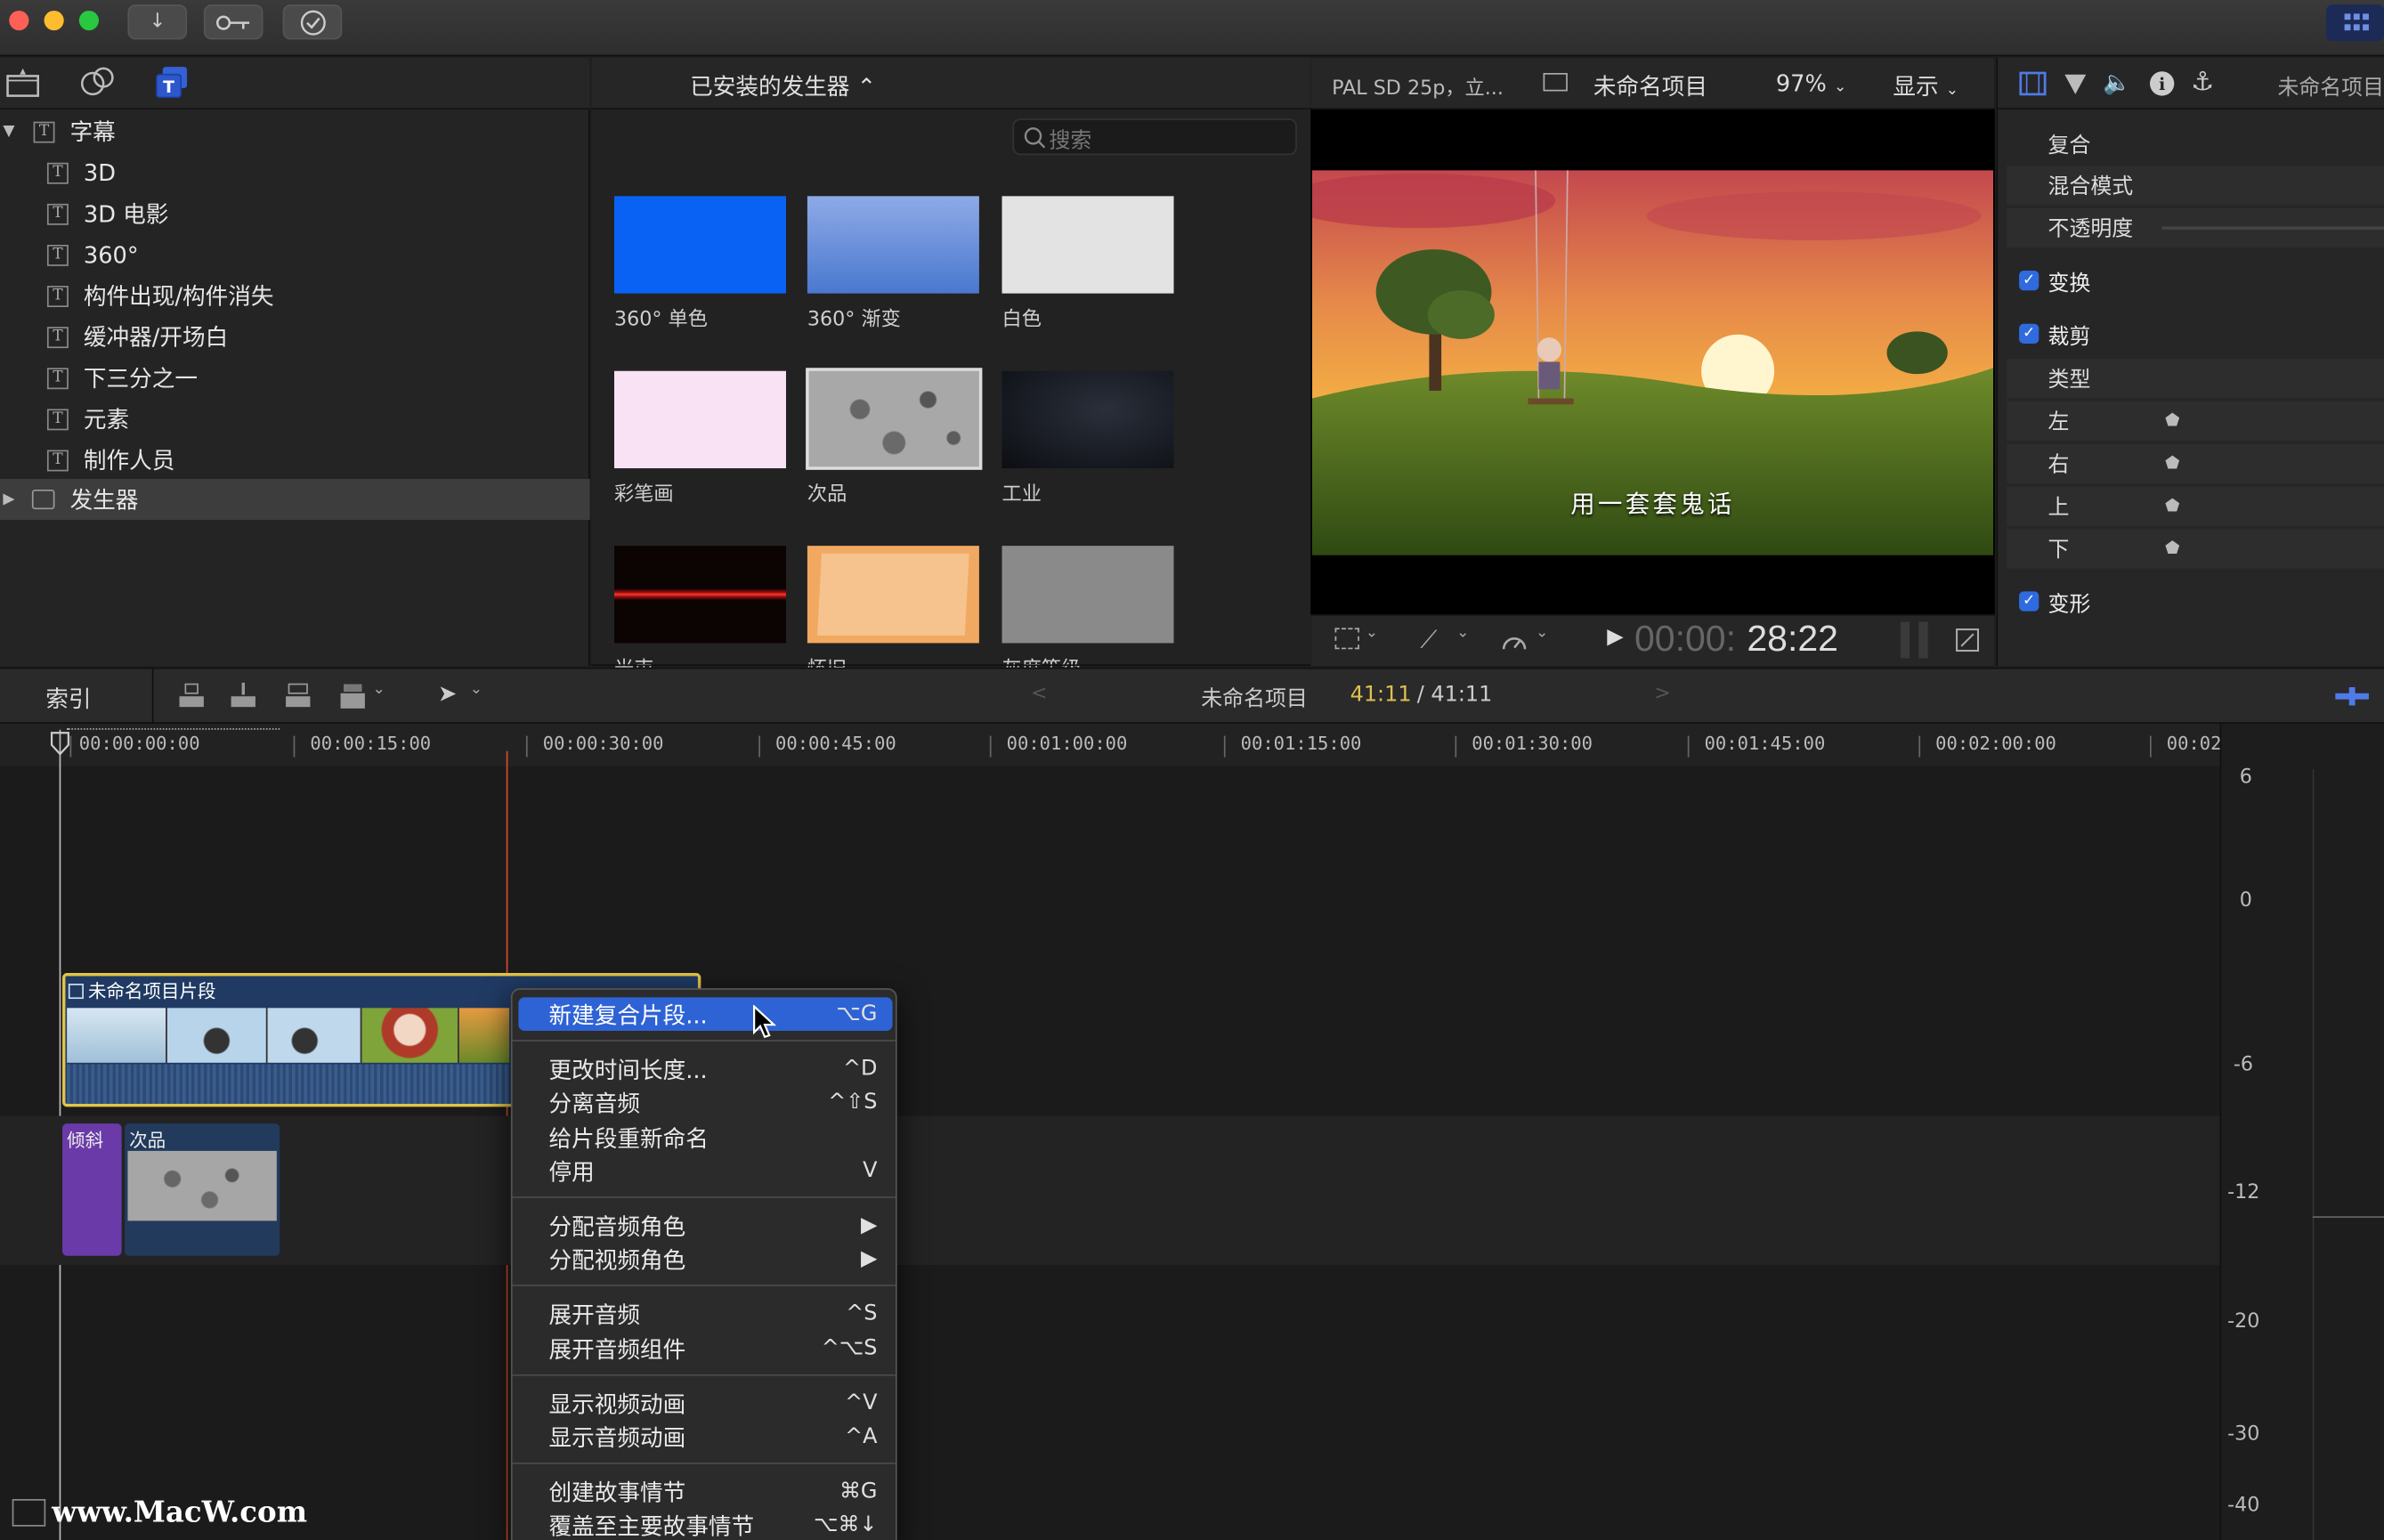  I want to click on crop-right-row: 右 ⬟, so click(2195, 463).